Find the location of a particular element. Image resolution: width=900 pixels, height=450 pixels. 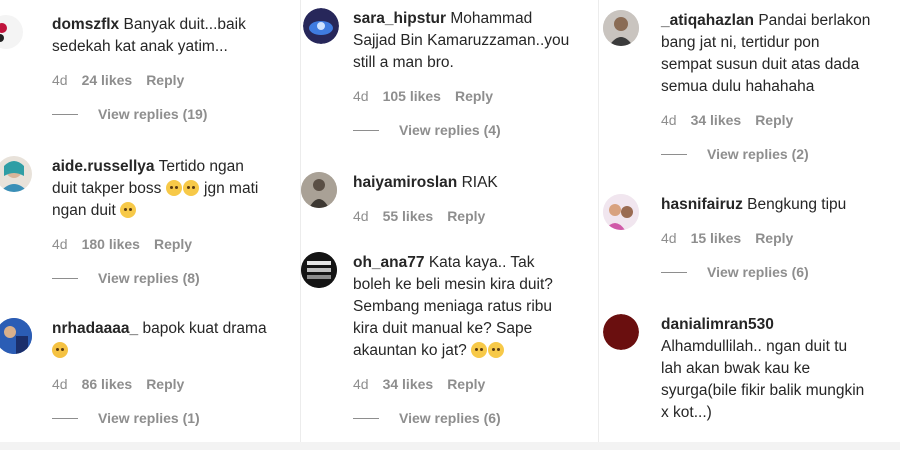

view-replies-button: View replies (2) is located at coordinates (779, 154).